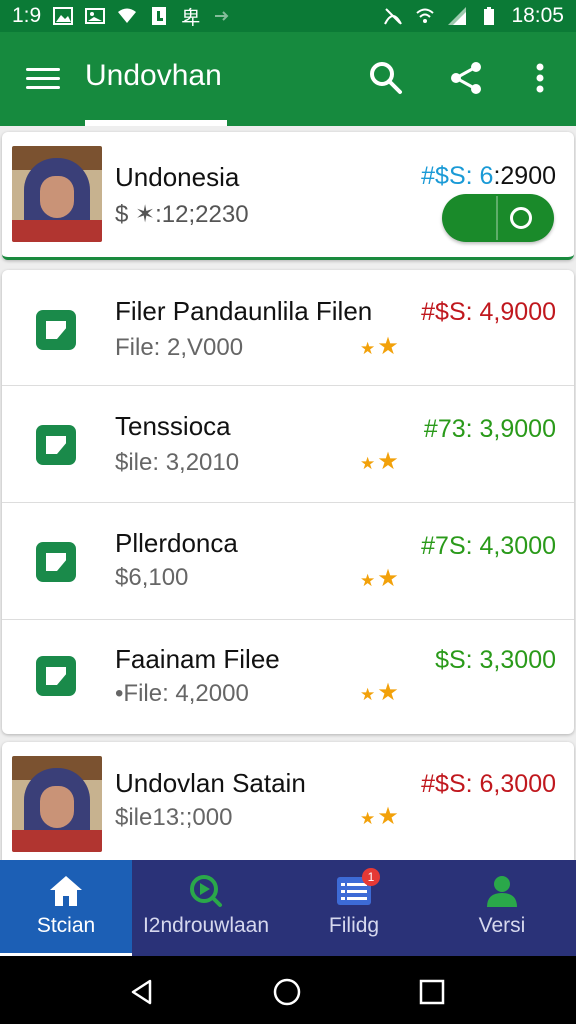 The height and width of the screenshot is (1024, 576). I want to click on item-subtitle: $ile: 3,2010, so click(177, 462).